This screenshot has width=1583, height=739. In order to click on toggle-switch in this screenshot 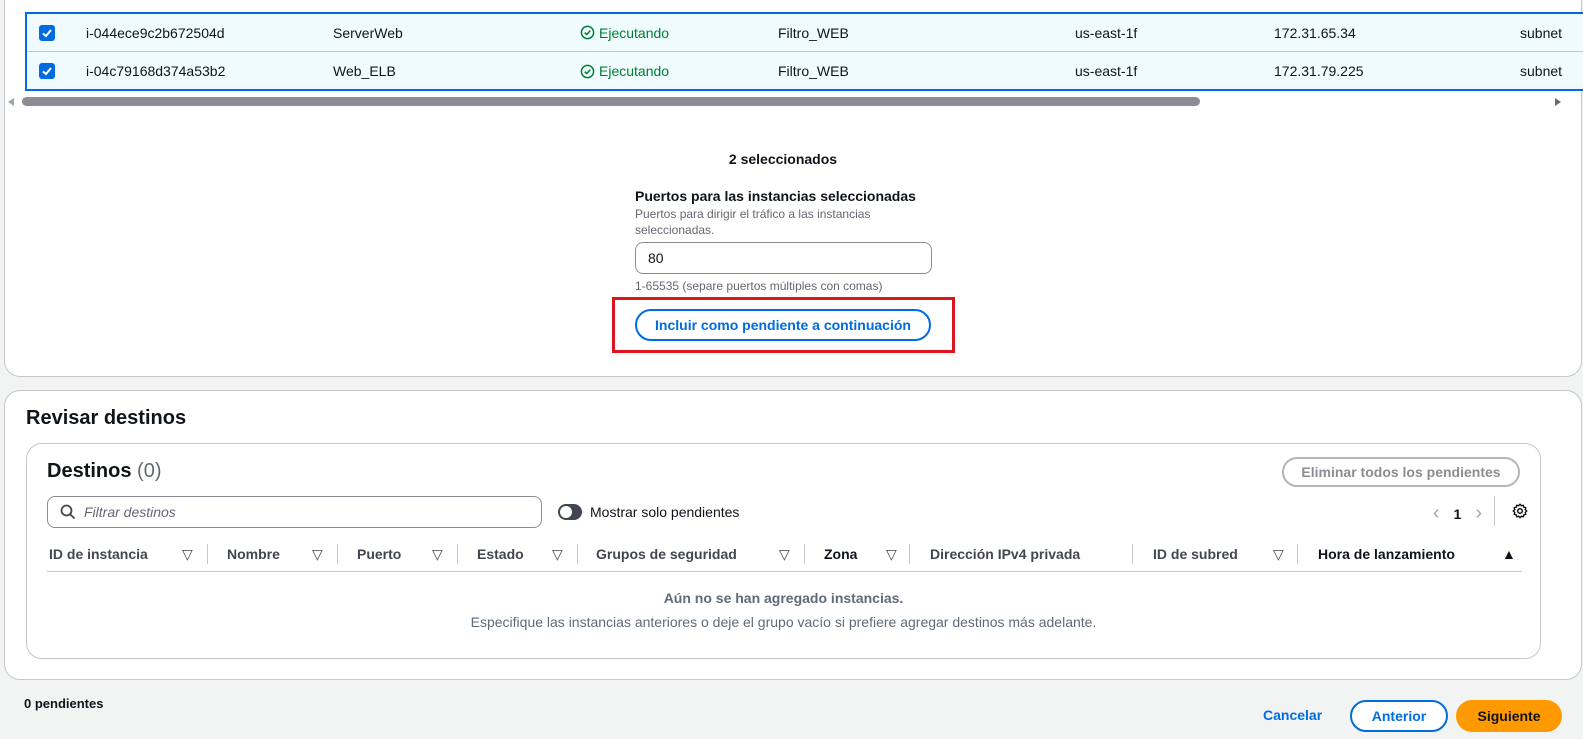, I will do `click(570, 512)`.